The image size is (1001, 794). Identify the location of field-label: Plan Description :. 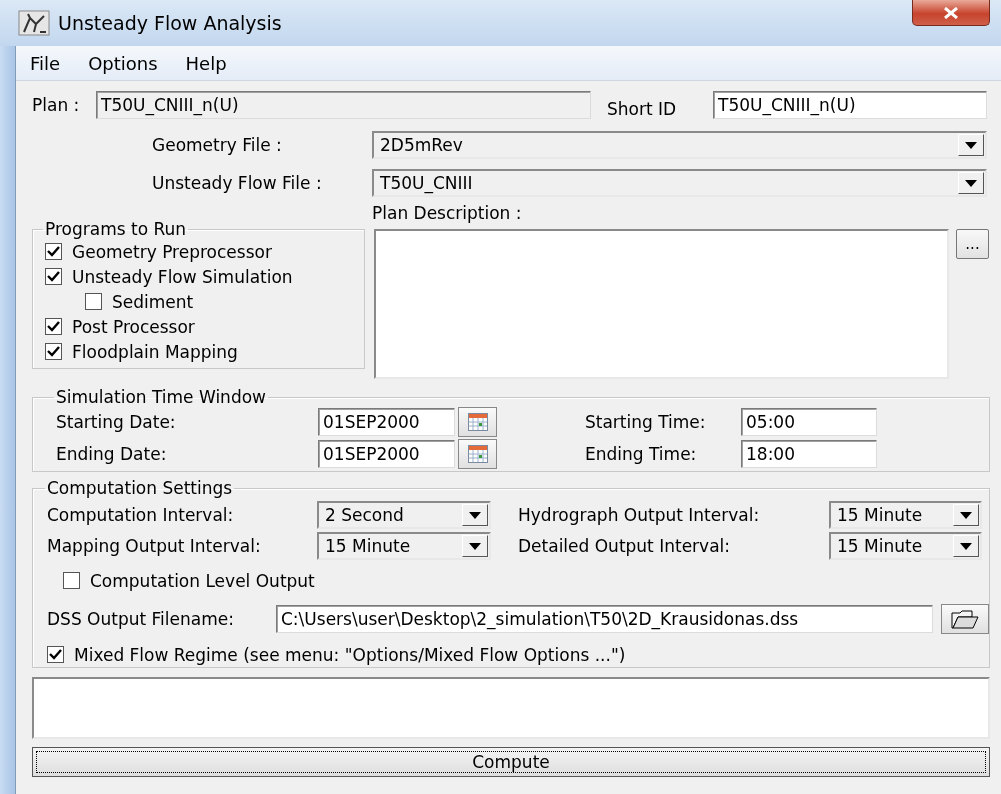
(447, 214).